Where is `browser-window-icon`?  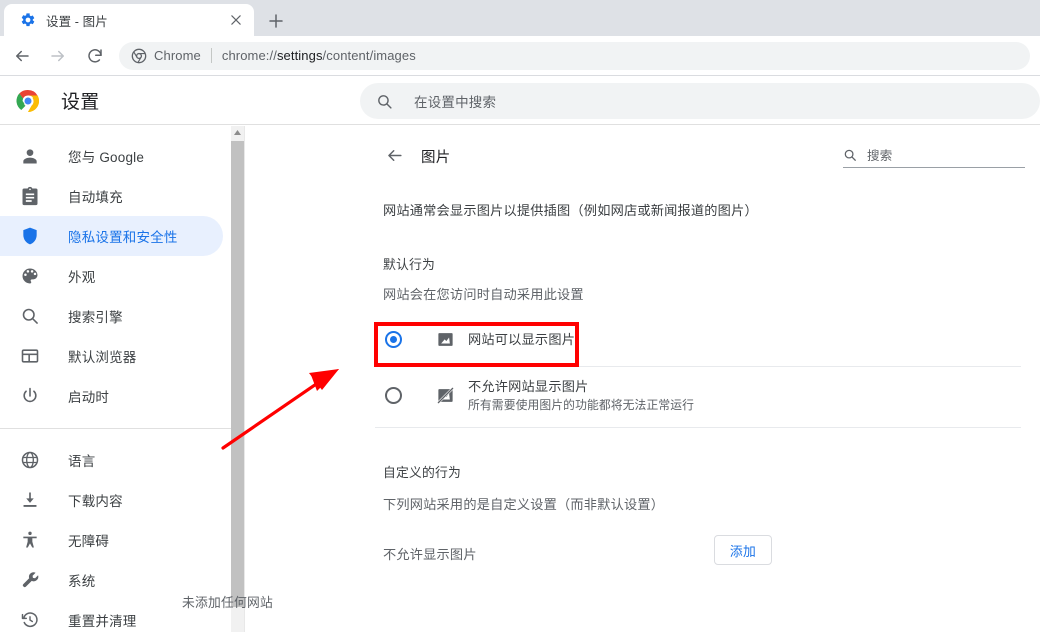
browser-window-icon is located at coordinates (30, 356).